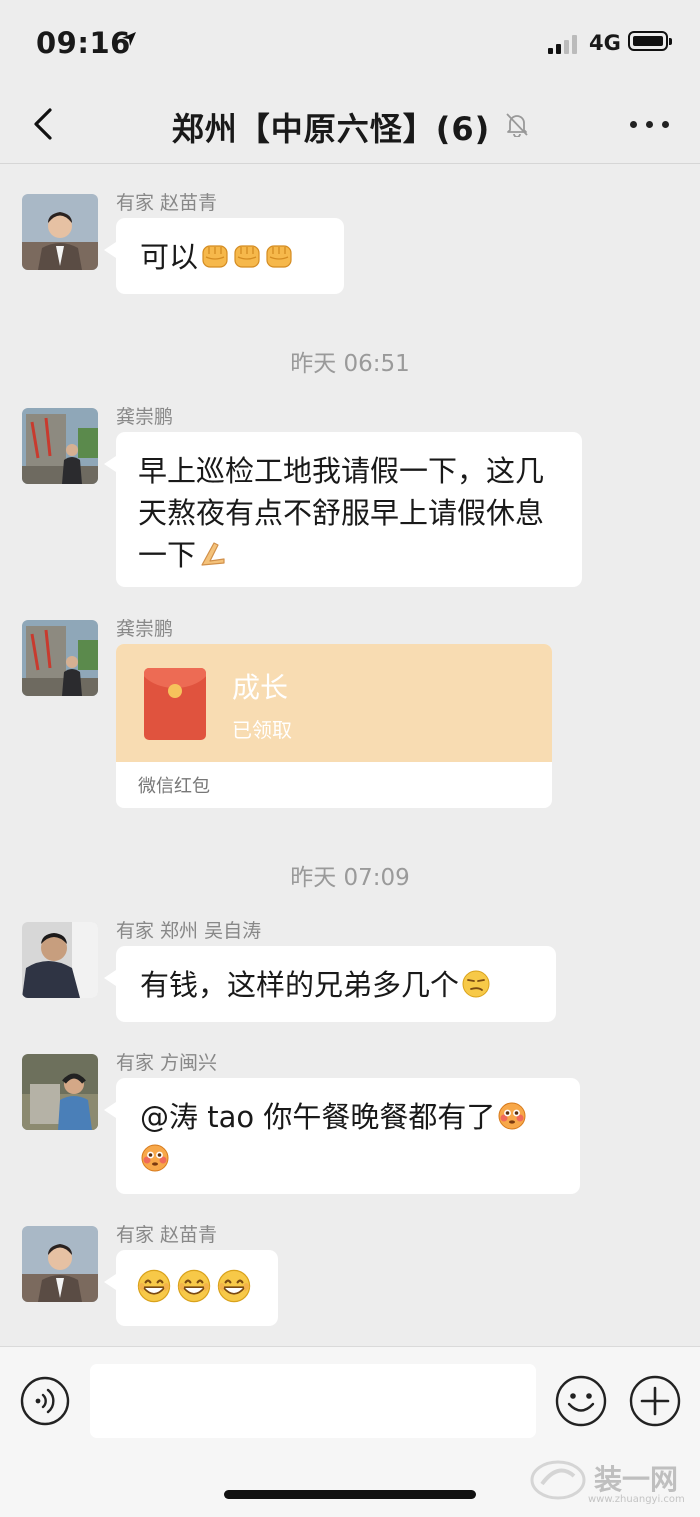 The image size is (700, 1517). I want to click on red-envelope-icon, so click(175, 704).